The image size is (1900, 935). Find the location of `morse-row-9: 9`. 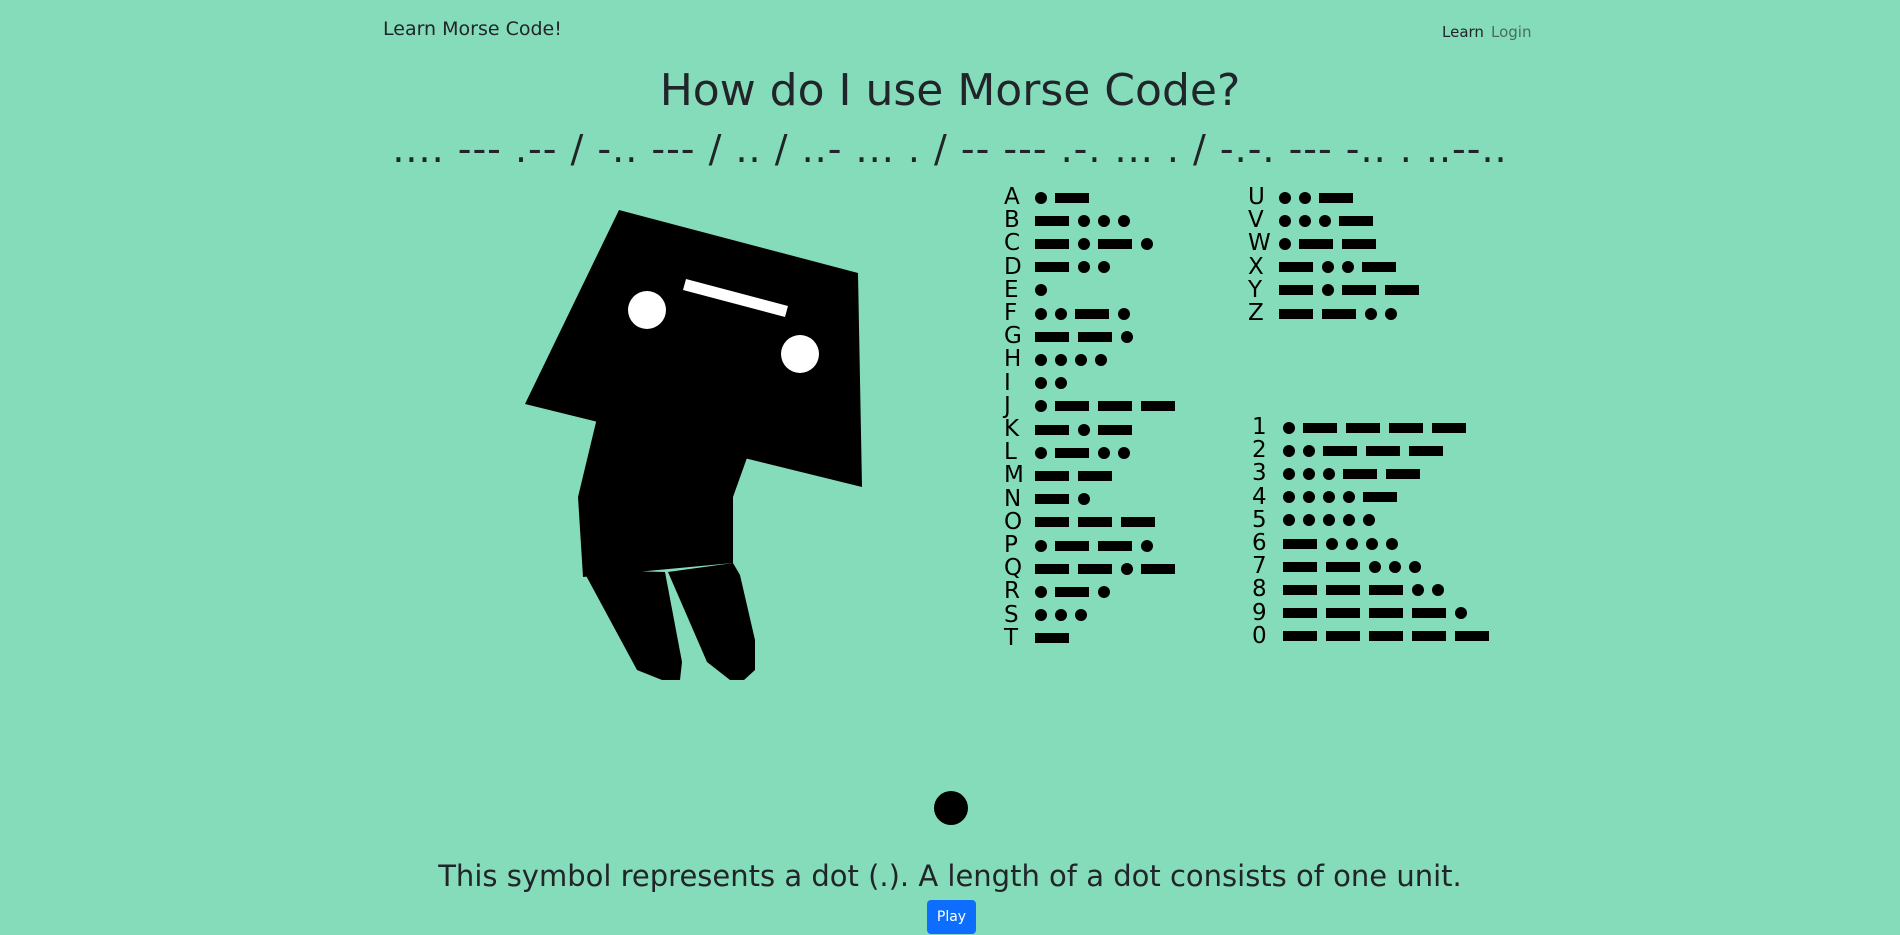

morse-row-9: 9 is located at coordinates (1362, 613).